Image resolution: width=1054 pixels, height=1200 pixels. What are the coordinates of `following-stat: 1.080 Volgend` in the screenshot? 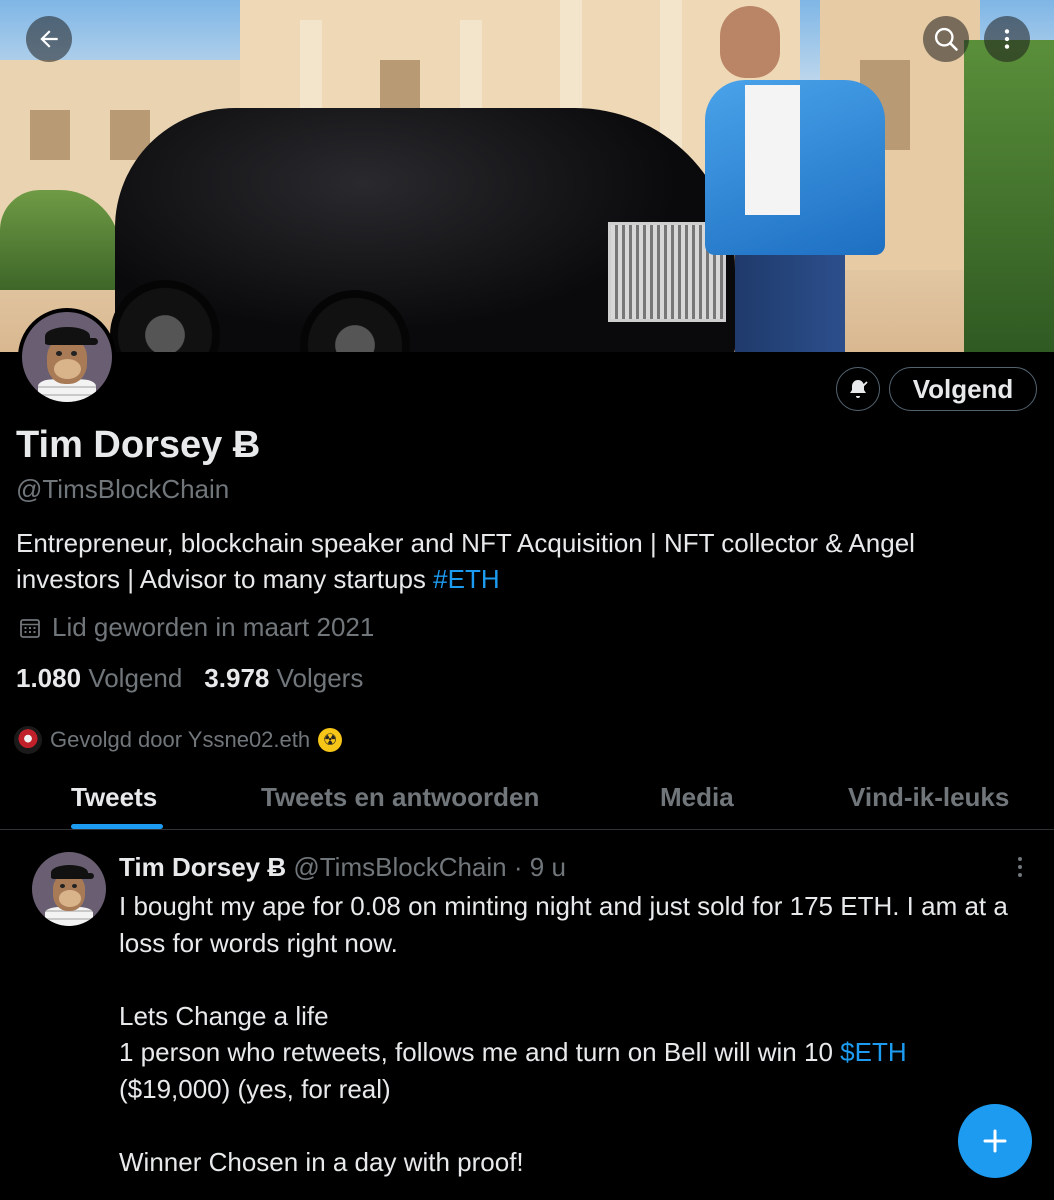 It's located at (99, 678).